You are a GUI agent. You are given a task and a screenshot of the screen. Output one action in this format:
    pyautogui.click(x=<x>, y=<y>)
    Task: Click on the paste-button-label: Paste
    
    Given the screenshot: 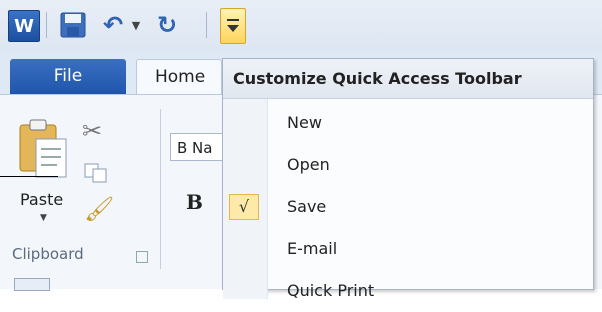 What is the action you would take?
    pyautogui.click(x=41, y=199)
    